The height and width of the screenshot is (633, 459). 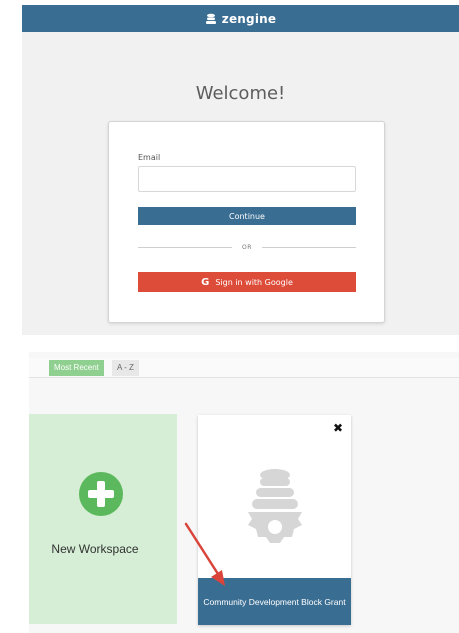 What do you see at coordinates (247, 179) in the screenshot?
I see `email-field` at bounding box center [247, 179].